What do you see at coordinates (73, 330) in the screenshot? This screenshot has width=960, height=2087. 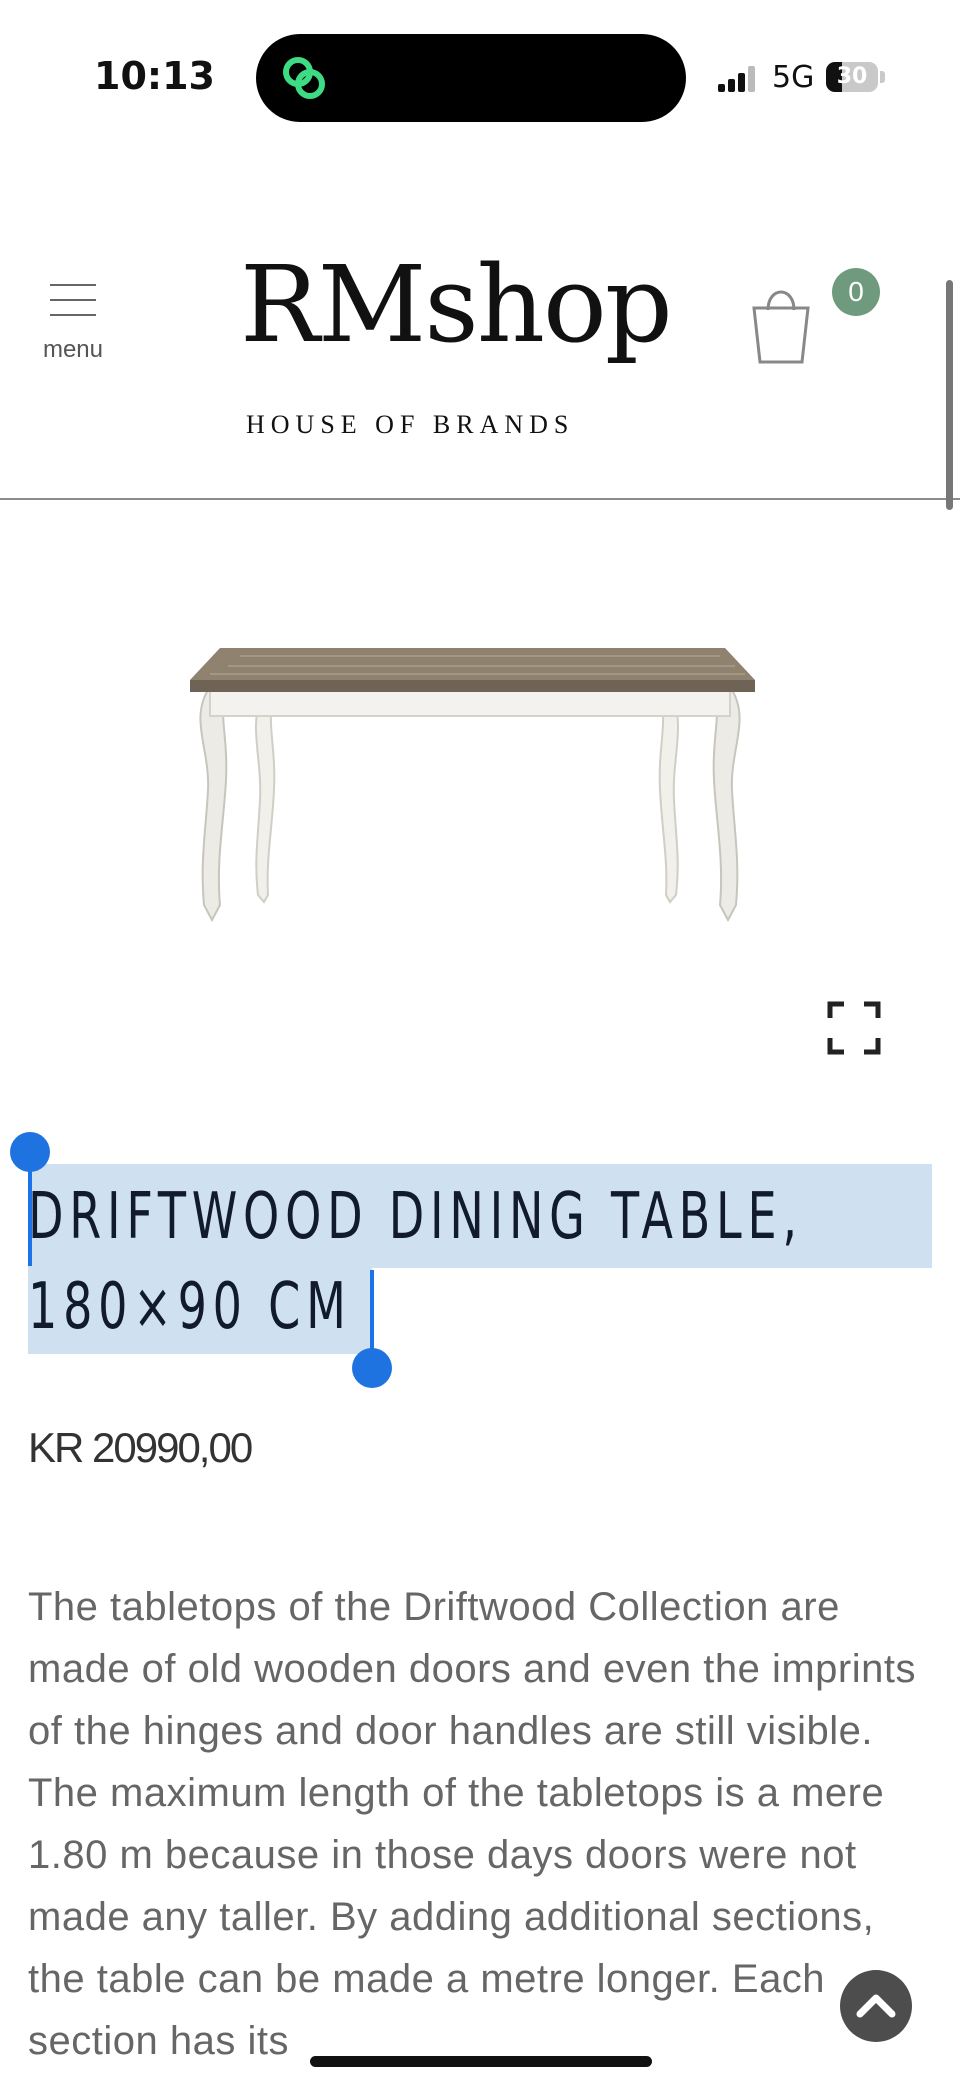 I see `menu-button: menu` at bounding box center [73, 330].